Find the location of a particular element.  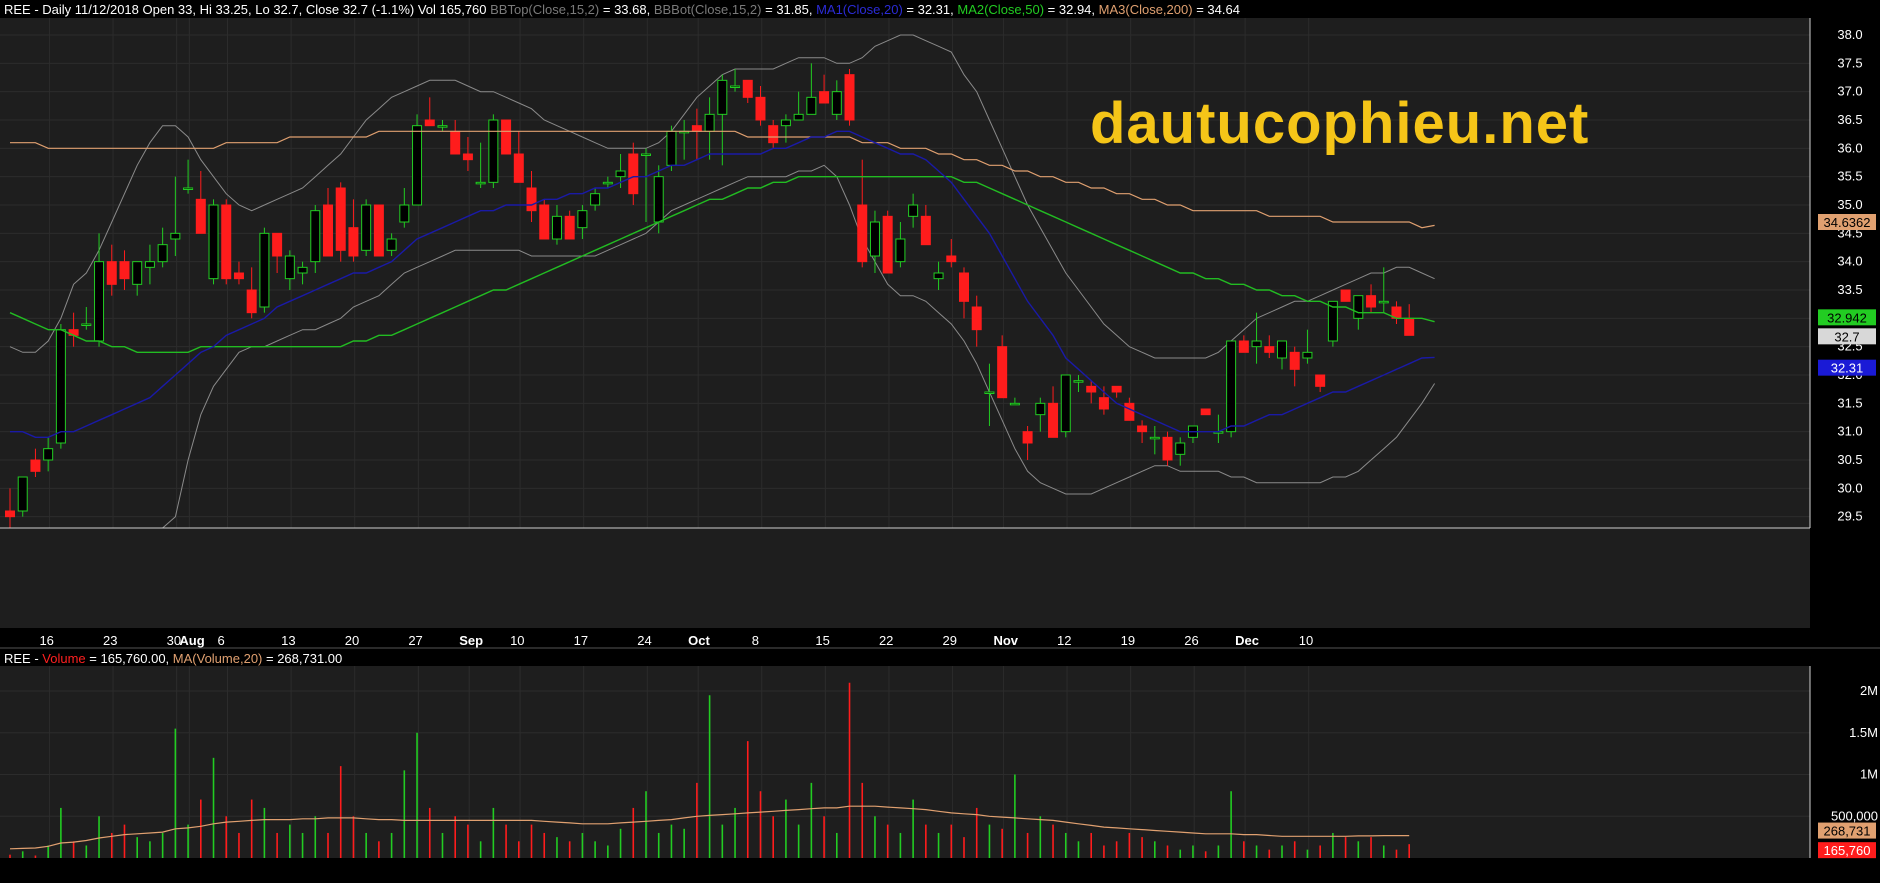

price-y-tick-label: 33.5 is located at coordinates (1849, 289).